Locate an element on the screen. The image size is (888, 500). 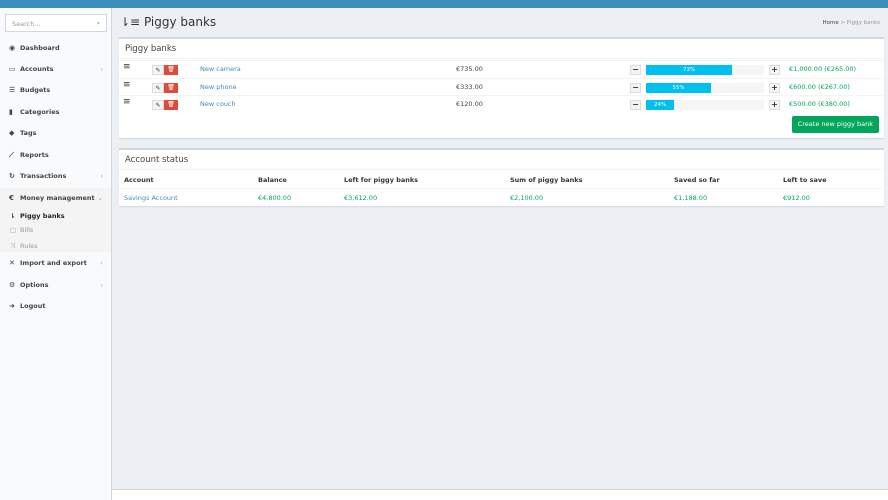
sidebar-sub-bills: ▢ Bills is located at coordinates (21, 230).